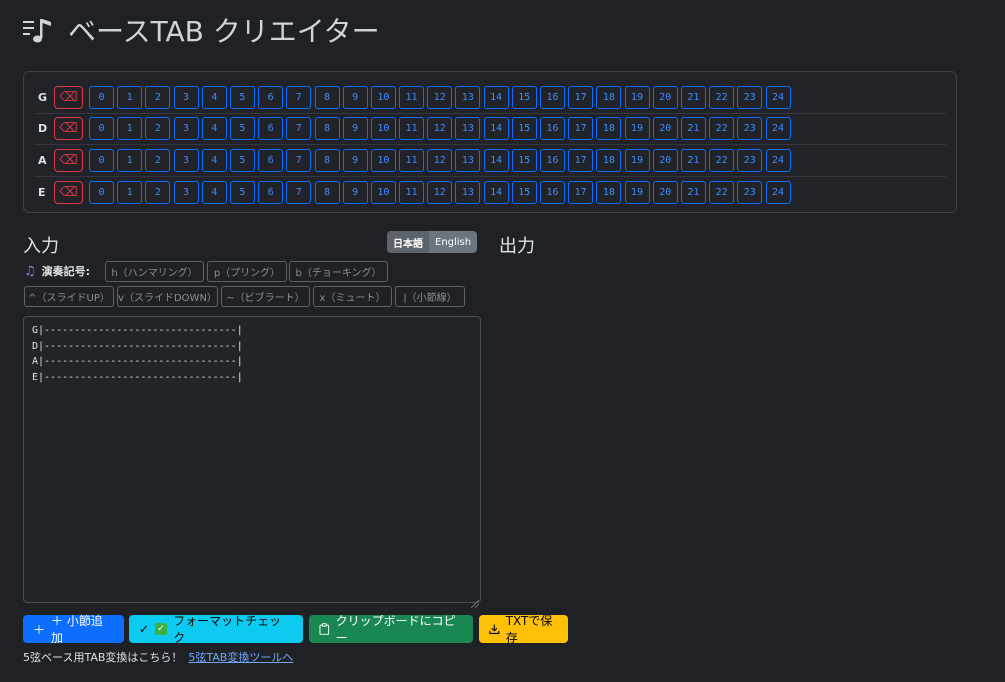  What do you see at coordinates (453, 242) in the screenshot?
I see `lang-en-button: English` at bounding box center [453, 242].